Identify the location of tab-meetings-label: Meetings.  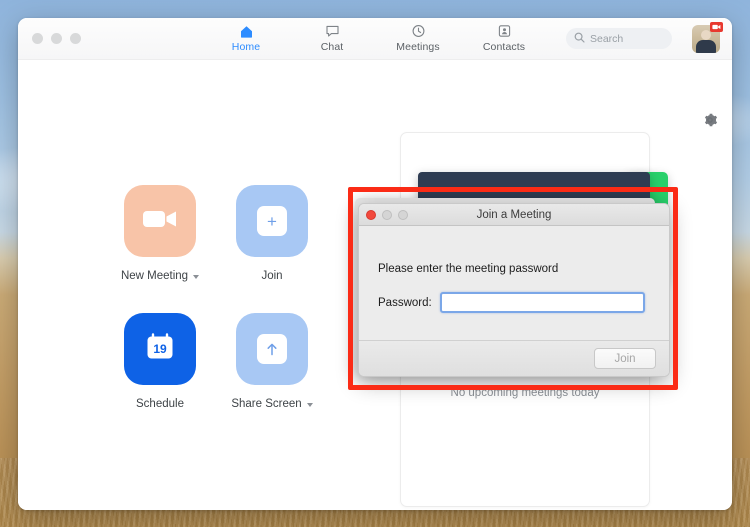
(418, 47).